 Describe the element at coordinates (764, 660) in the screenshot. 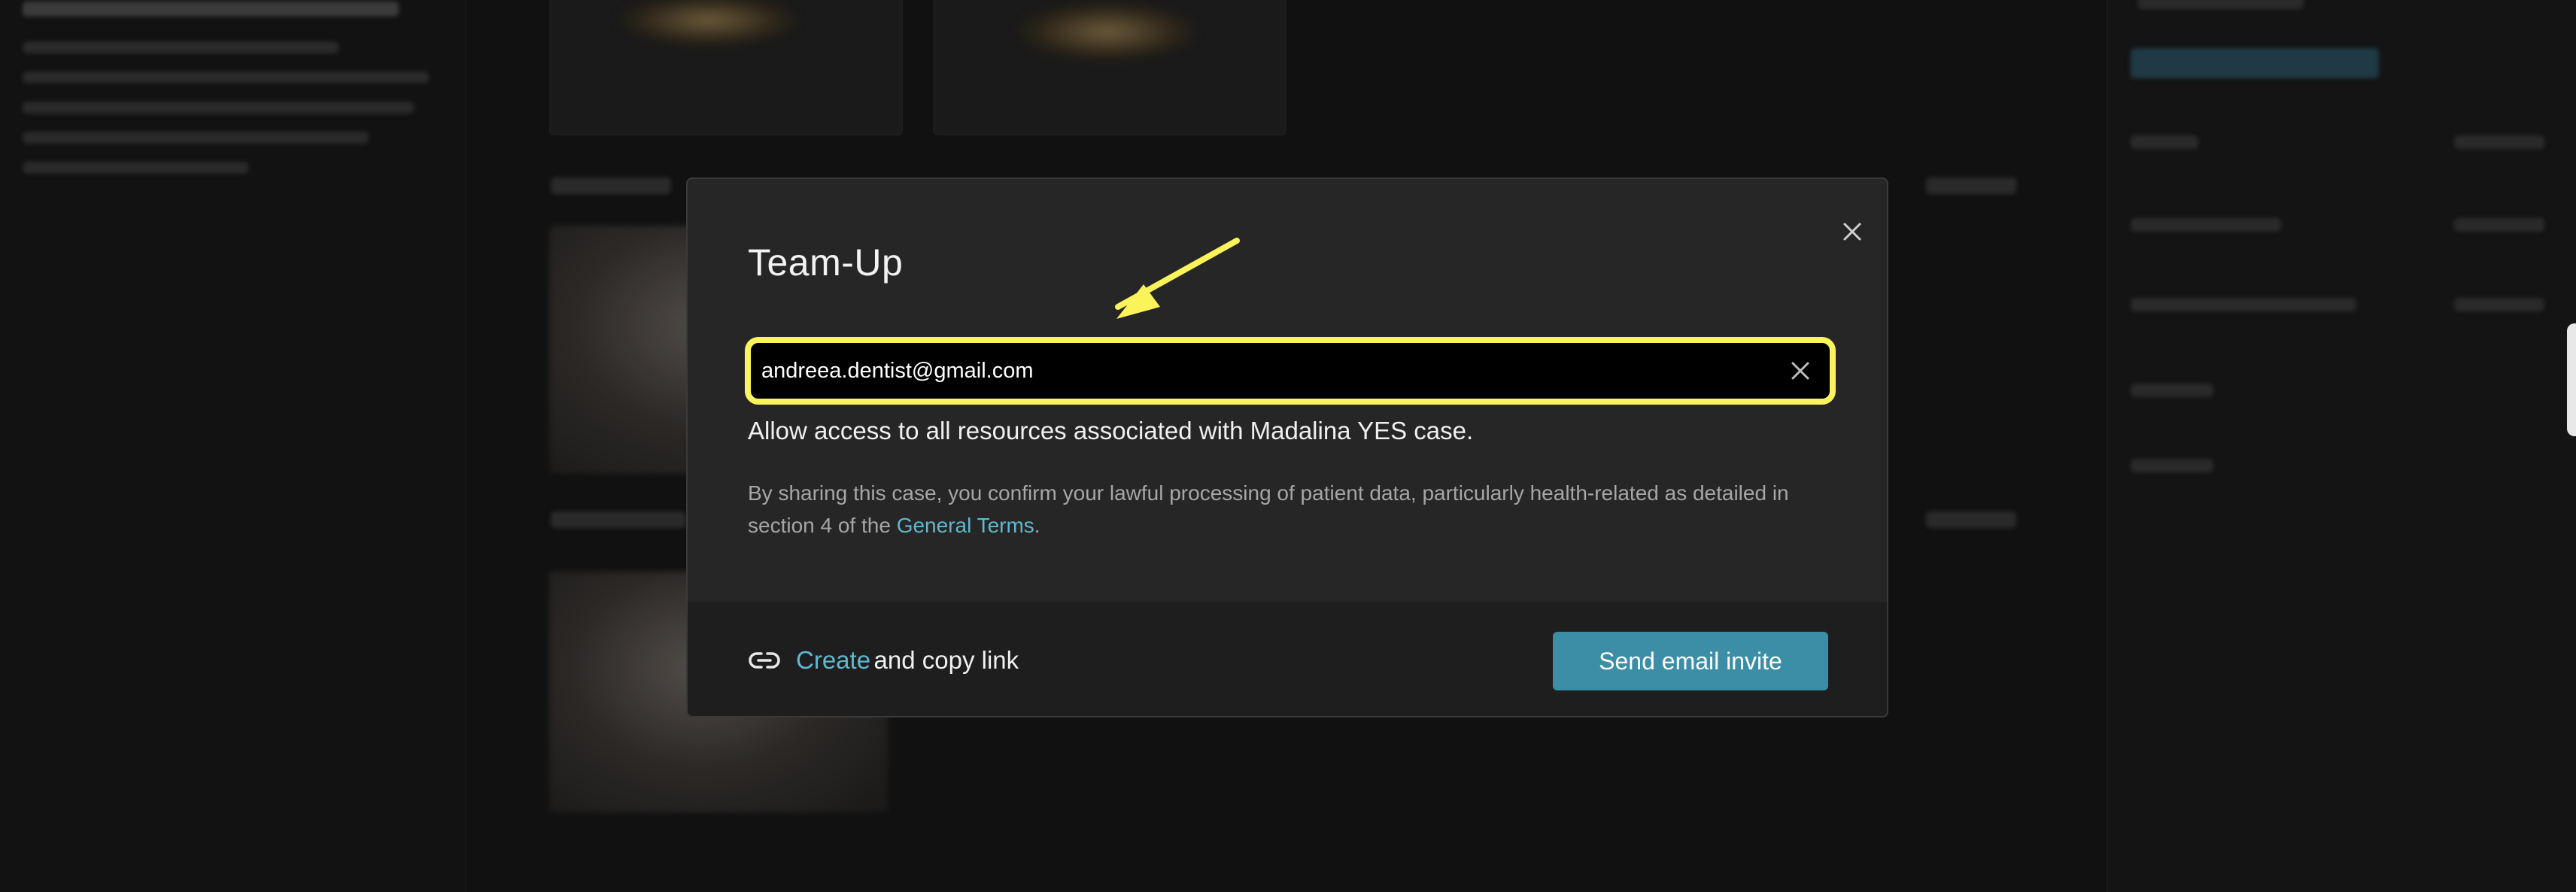

I see `link-icon` at that location.